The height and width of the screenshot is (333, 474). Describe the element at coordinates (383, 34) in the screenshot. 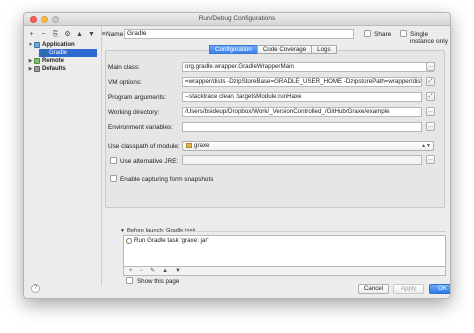

I see `share-label: Share` at that location.